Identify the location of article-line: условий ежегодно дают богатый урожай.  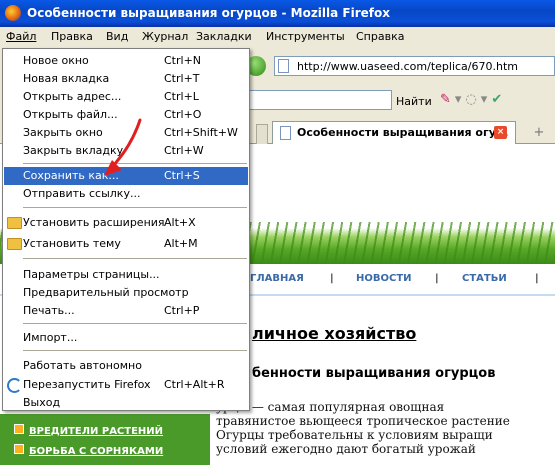
(346, 449).